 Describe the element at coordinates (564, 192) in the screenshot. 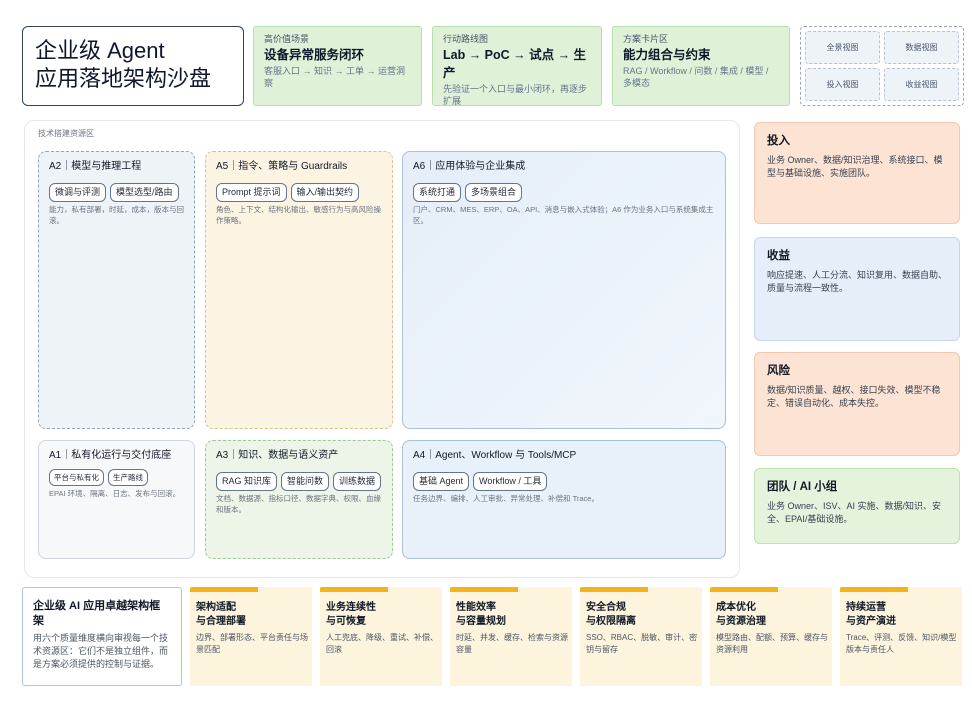

I see `module-tags: 系统打通 多场景组合` at that location.